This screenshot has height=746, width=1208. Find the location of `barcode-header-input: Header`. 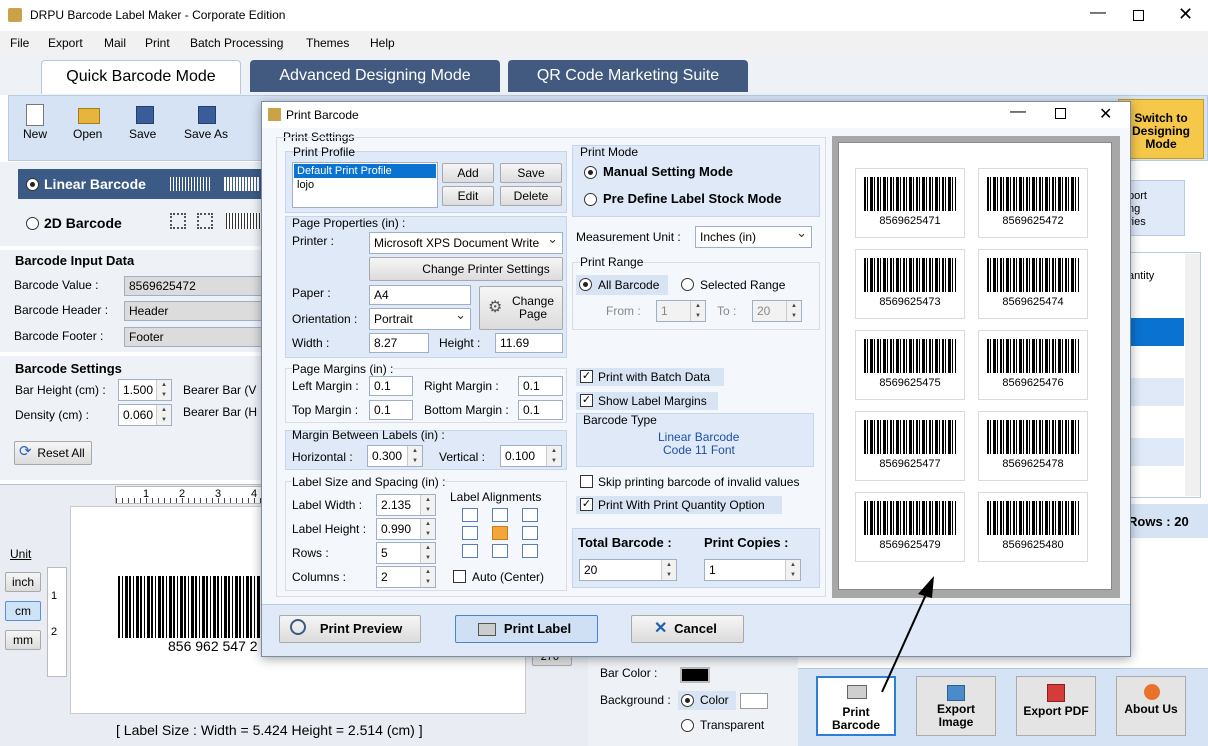

barcode-header-input: Header is located at coordinates (194, 311).